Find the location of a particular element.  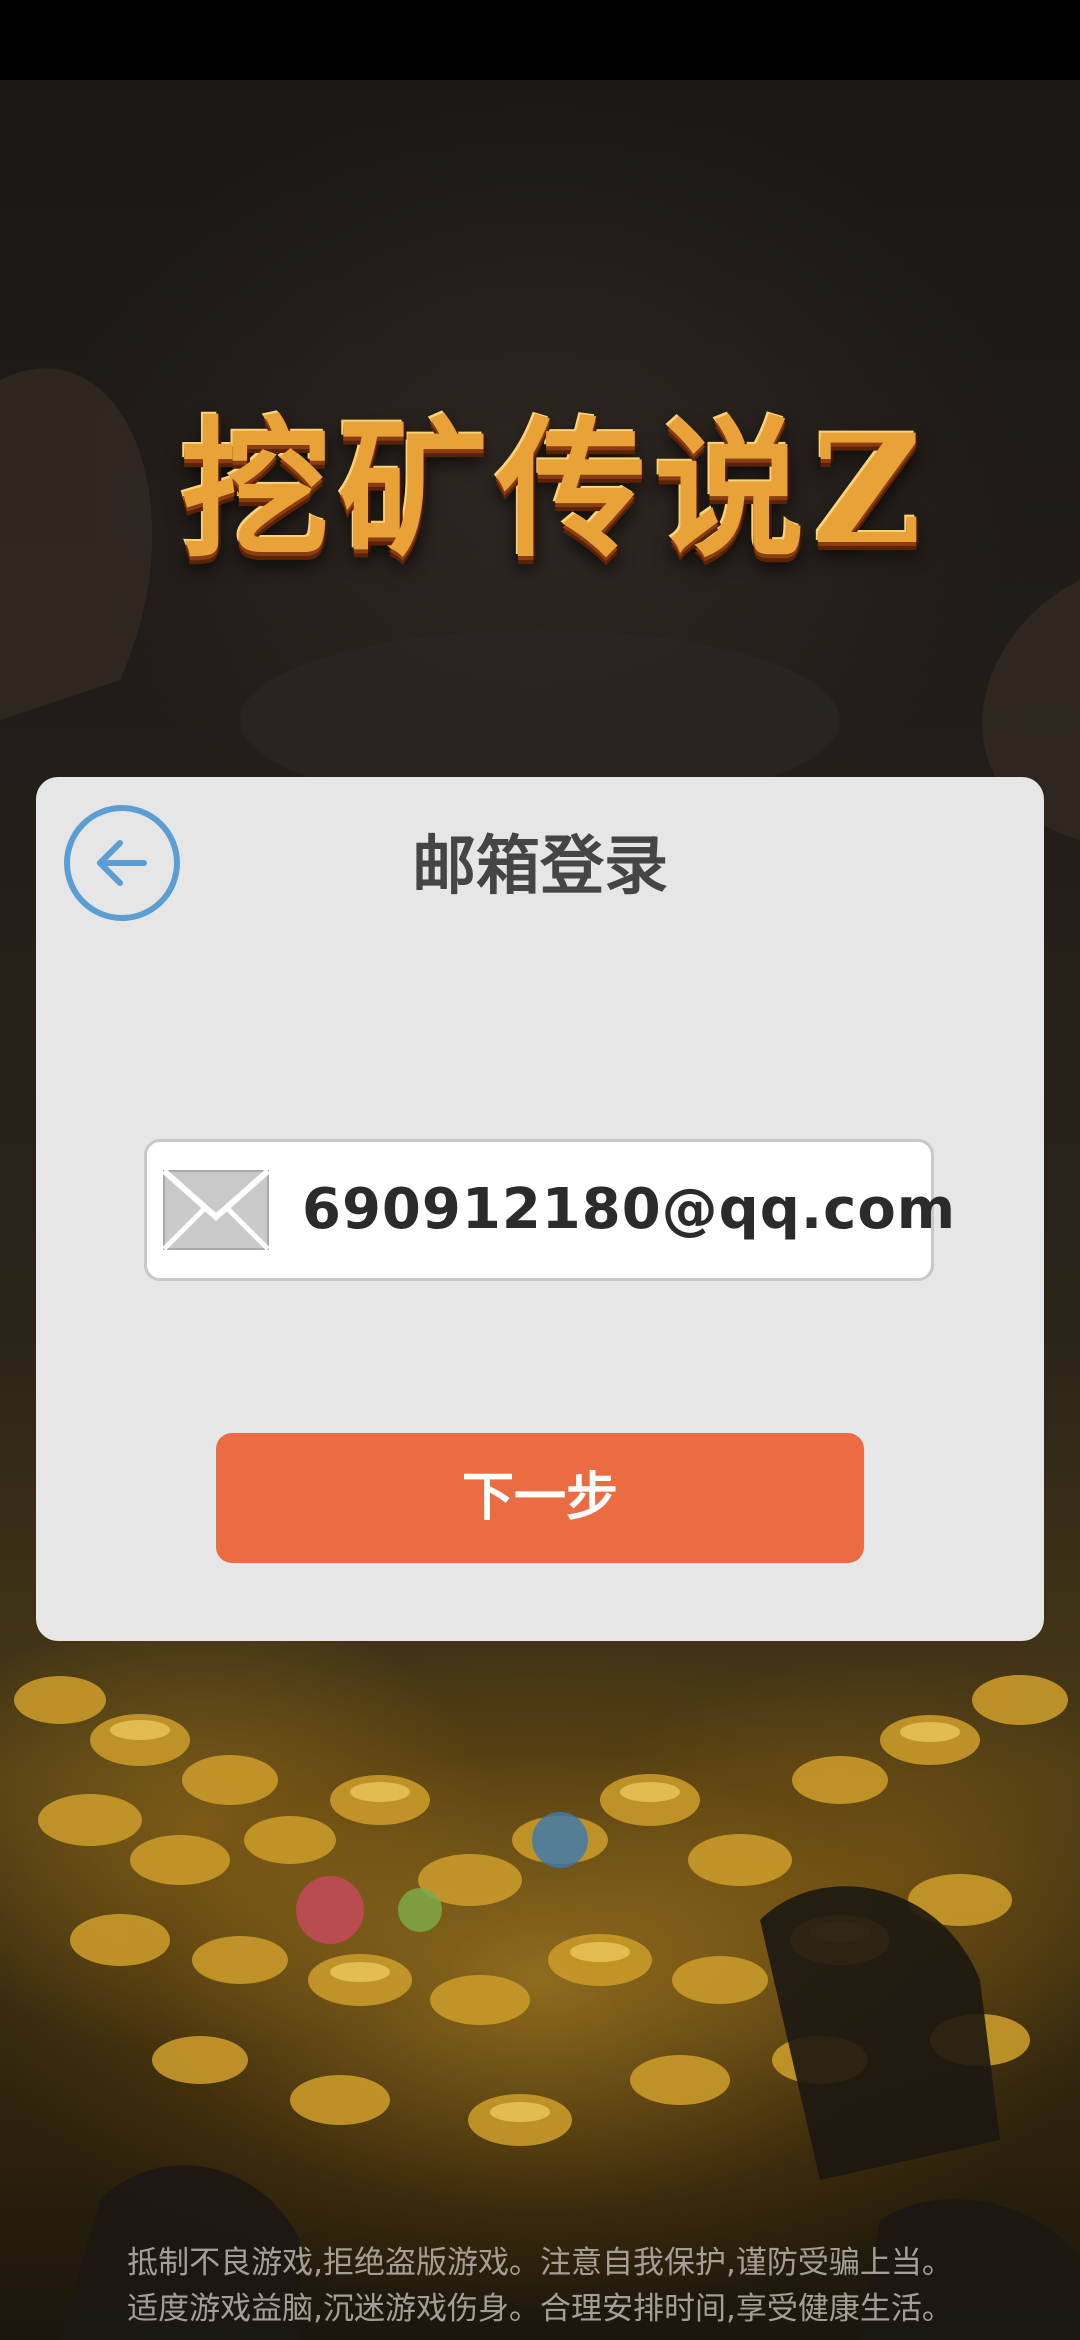

health-notice-line-1: 抵制不良游戏,拒绝盗版游戏。注意自我保护,谨防受骗上当。 is located at coordinates (540, 2263).